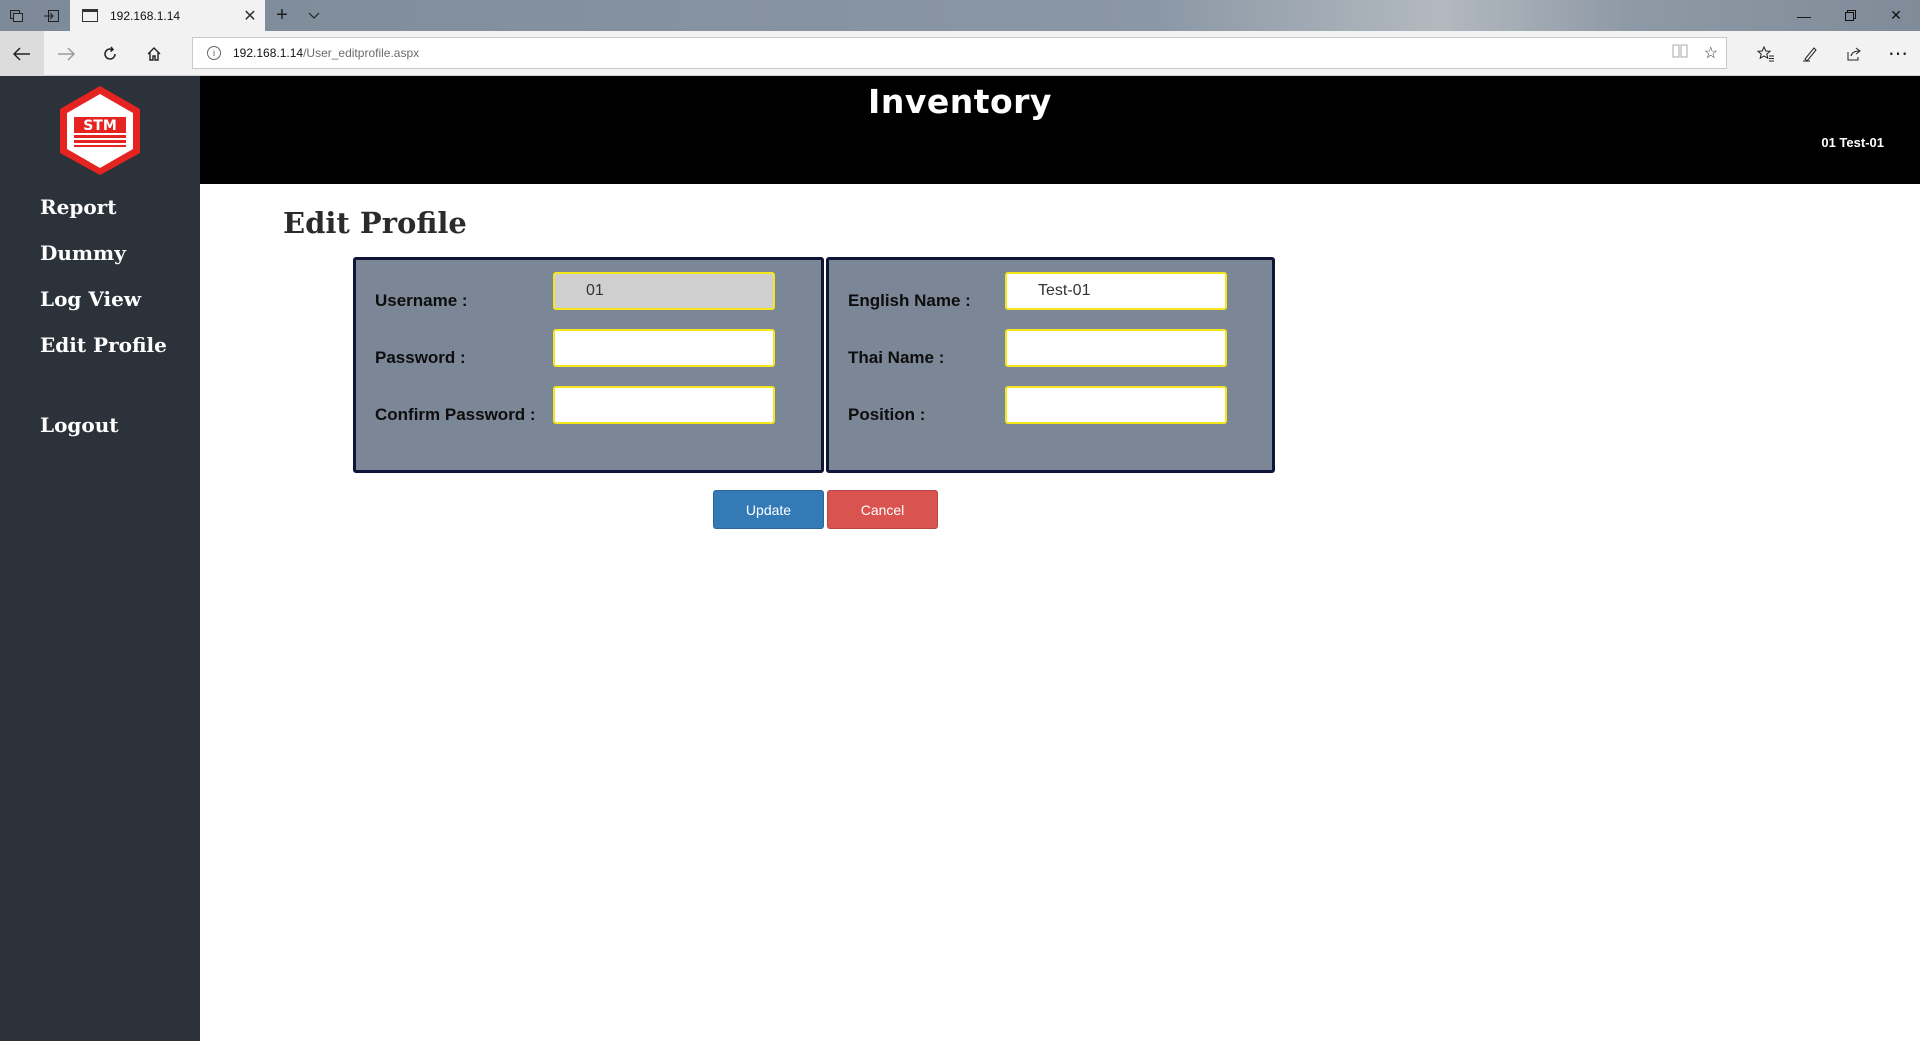 Image resolution: width=1920 pixels, height=1041 pixels. I want to click on close-window-icon: ✕, so click(1896, 15).